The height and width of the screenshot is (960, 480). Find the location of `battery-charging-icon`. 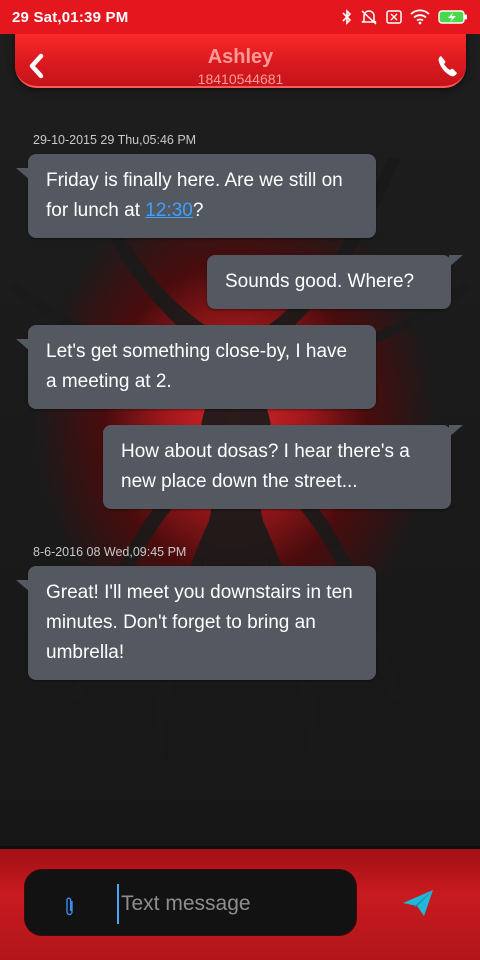

battery-charging-icon is located at coordinates (452, 17).